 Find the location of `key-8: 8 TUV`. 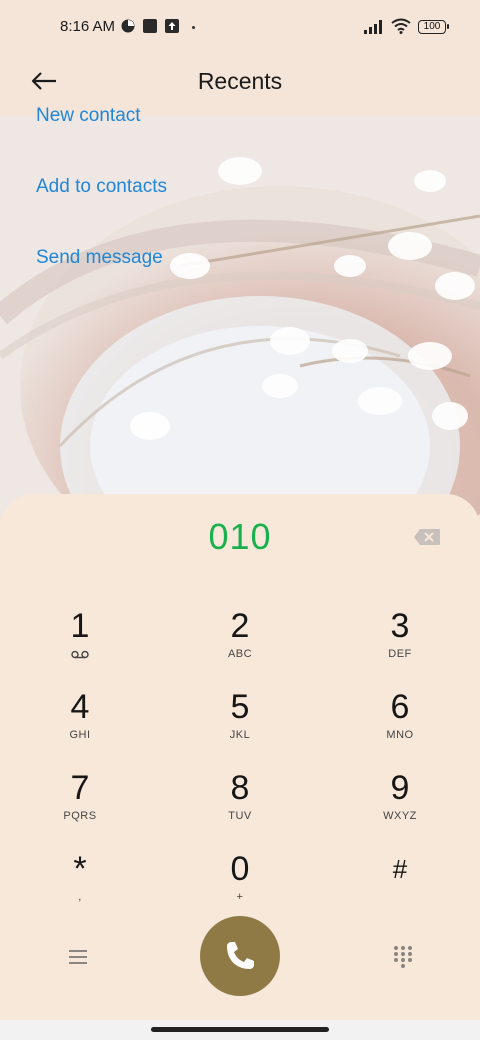

key-8: 8 TUV is located at coordinates (240, 806).